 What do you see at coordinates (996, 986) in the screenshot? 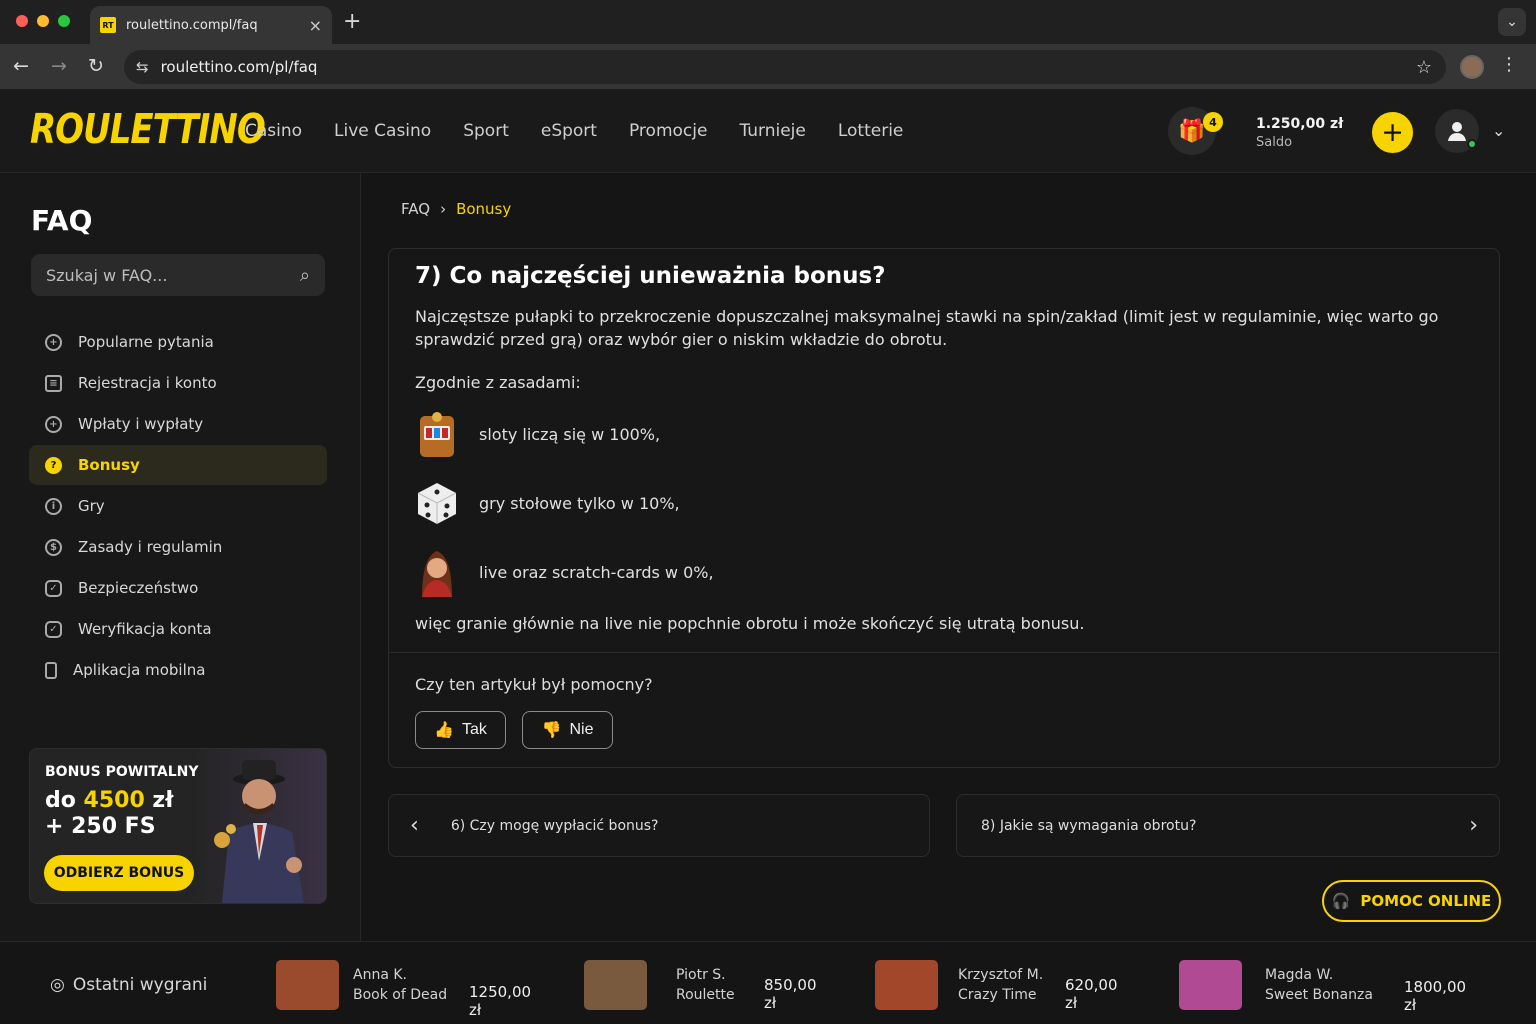
I see `winner-item: Krzysztof M. Crazy Time 620,00 zł` at bounding box center [996, 986].